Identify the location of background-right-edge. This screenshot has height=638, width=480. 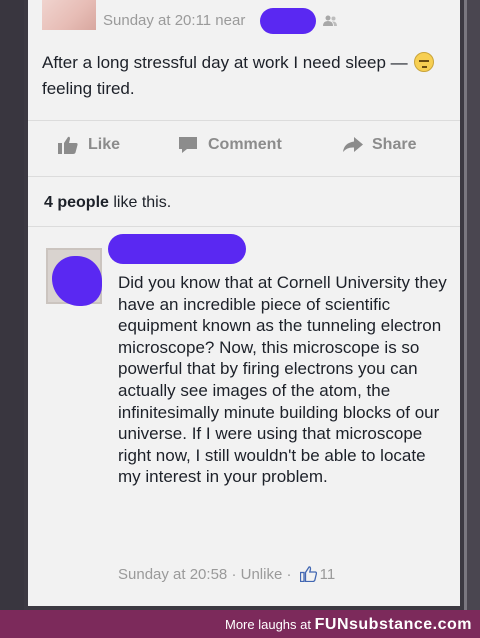
(472, 305).